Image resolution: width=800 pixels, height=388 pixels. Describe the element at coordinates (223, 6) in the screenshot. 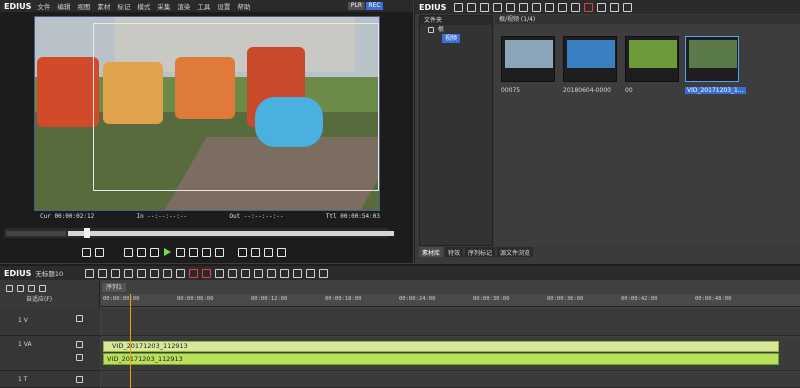

I see `menu-settings: 设置` at that location.